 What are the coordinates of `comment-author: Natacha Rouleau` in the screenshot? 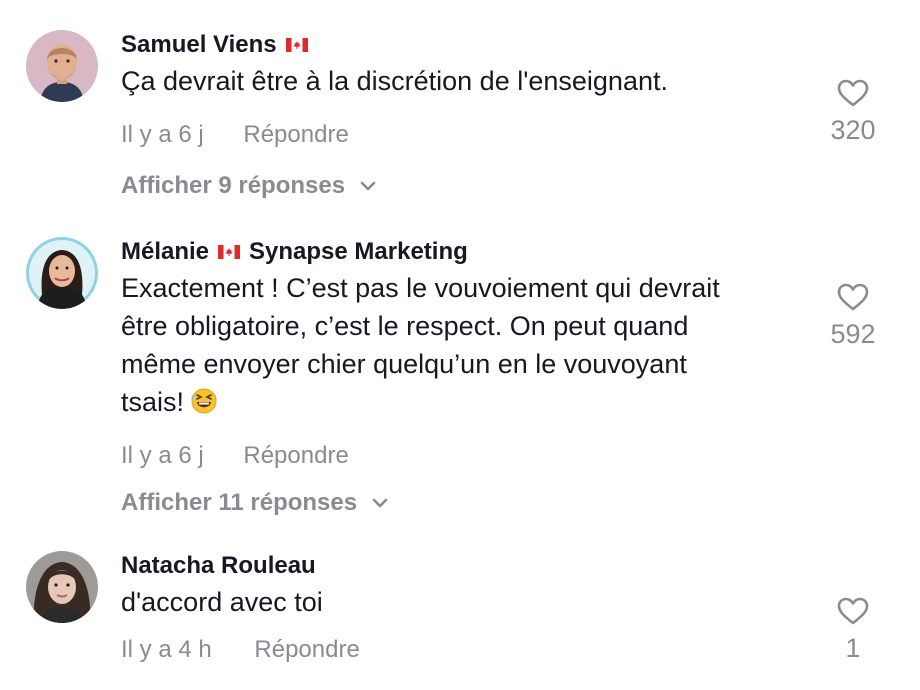 It's located at (461, 566).